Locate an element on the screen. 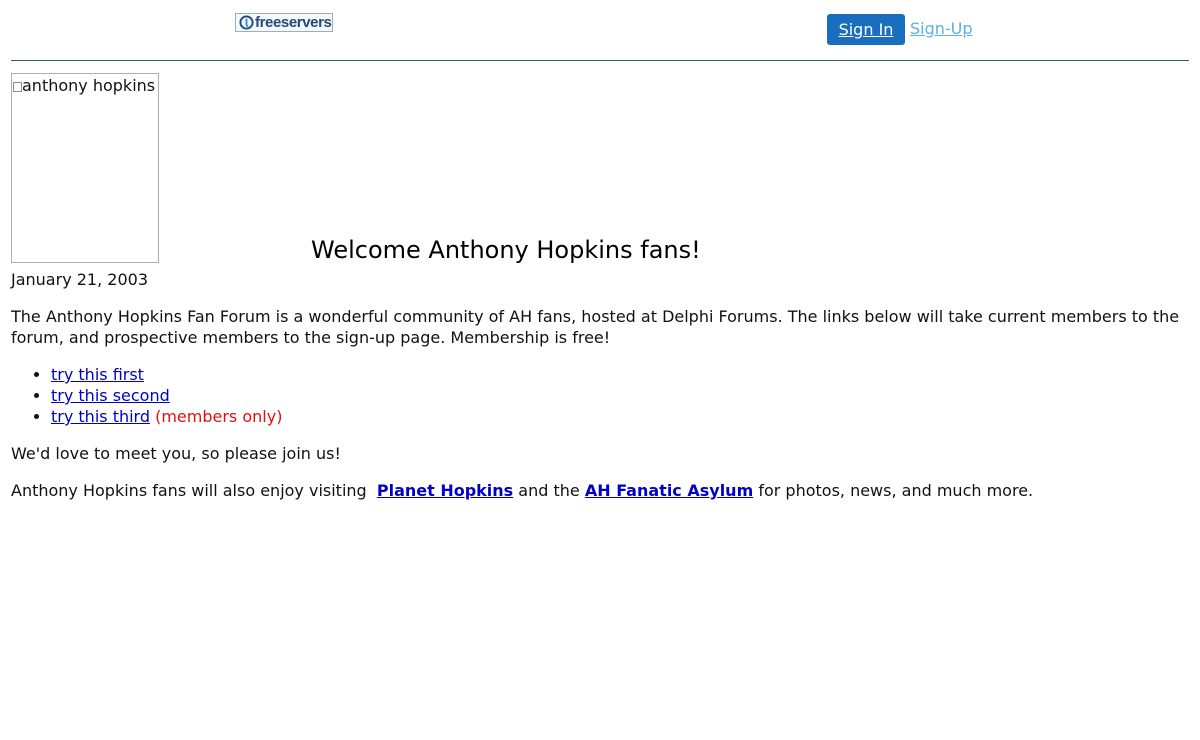 This screenshot has height=740, width=1200. sign-up-link: Sign-Up is located at coordinates (941, 28).